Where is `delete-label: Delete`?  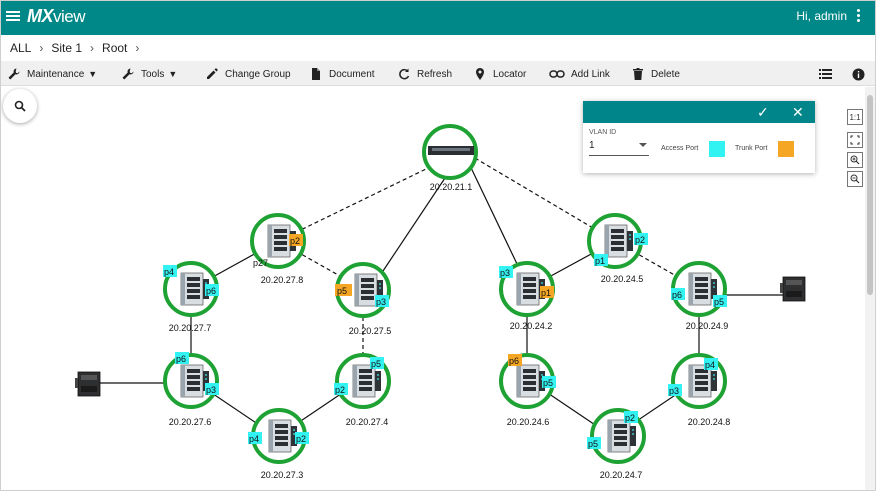
delete-label: Delete is located at coordinates (665, 74).